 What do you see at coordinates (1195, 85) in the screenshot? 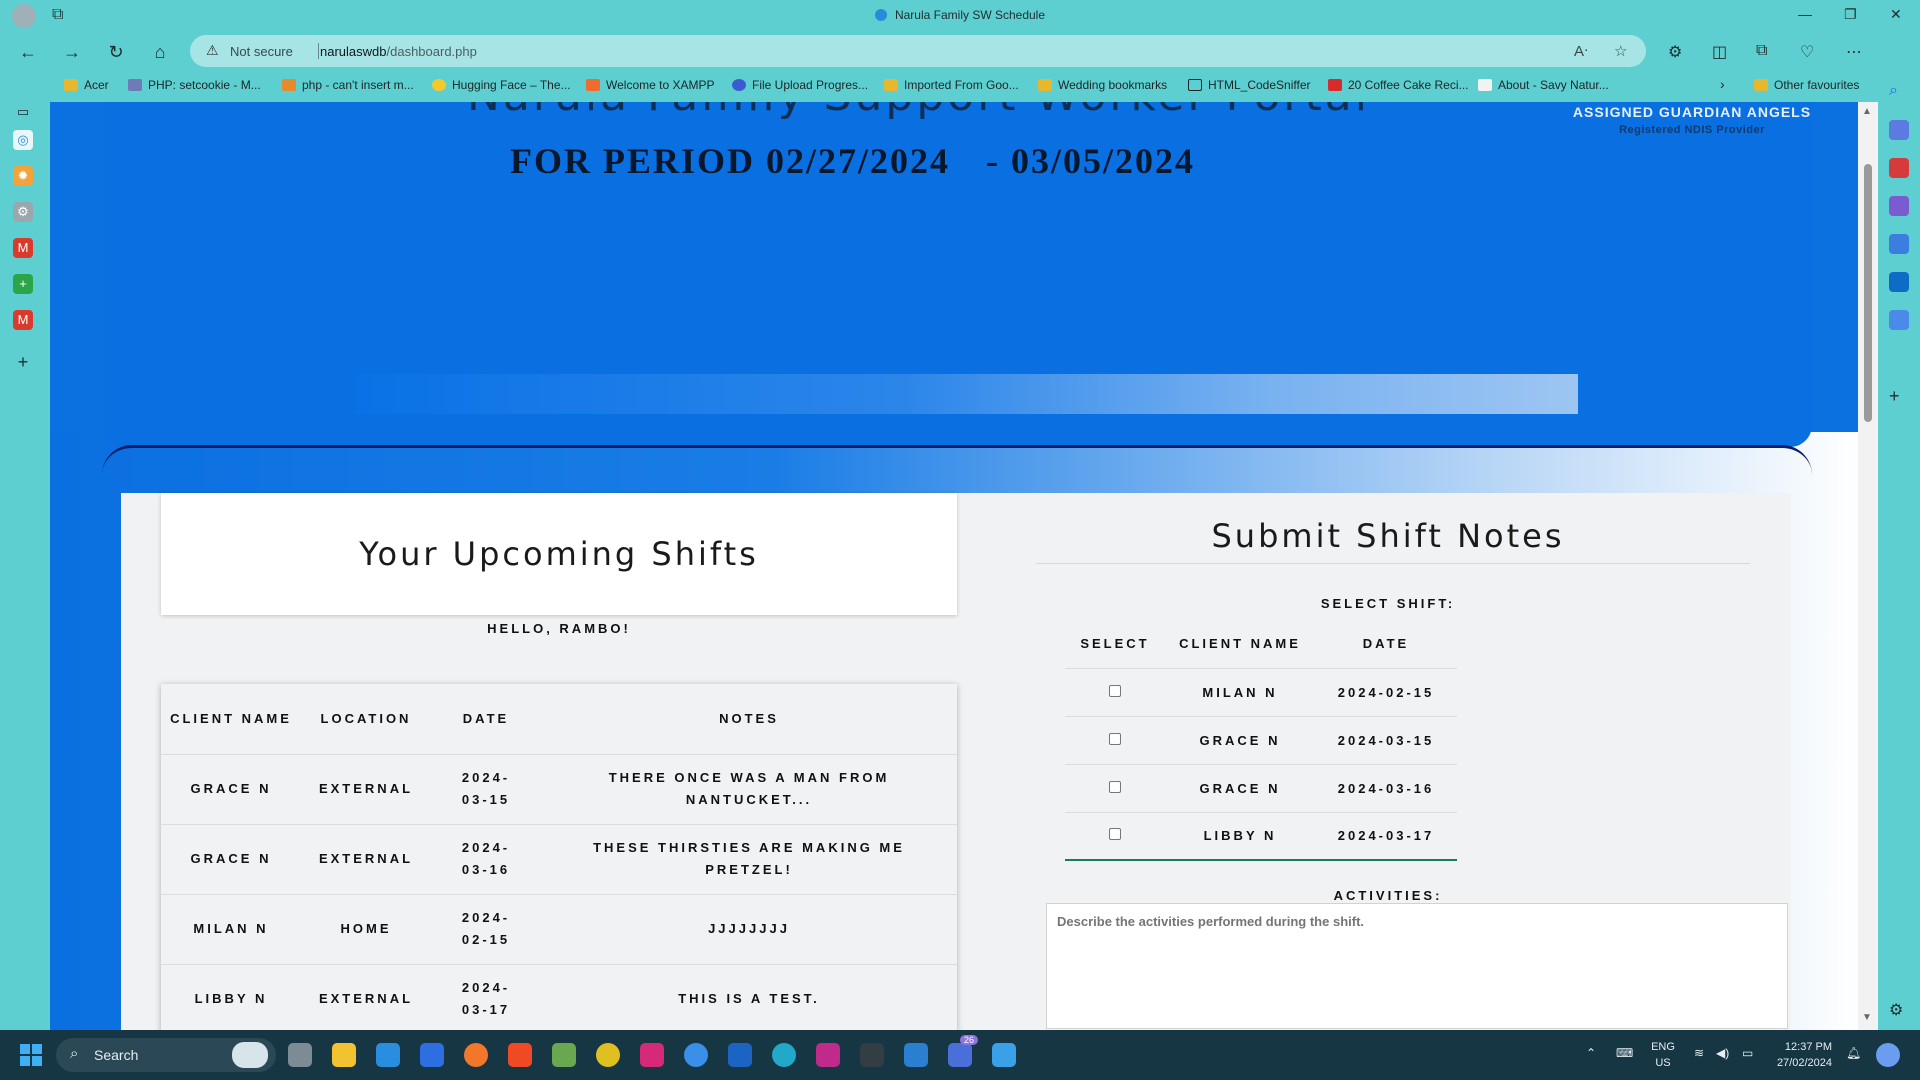
I see `page-icon` at bounding box center [1195, 85].